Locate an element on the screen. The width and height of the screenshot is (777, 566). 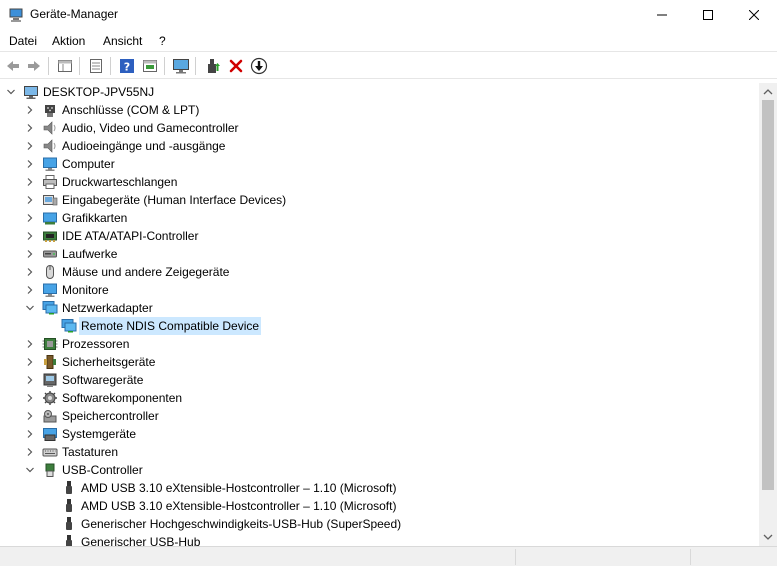
update-driver-button is located at coordinates (213, 66).